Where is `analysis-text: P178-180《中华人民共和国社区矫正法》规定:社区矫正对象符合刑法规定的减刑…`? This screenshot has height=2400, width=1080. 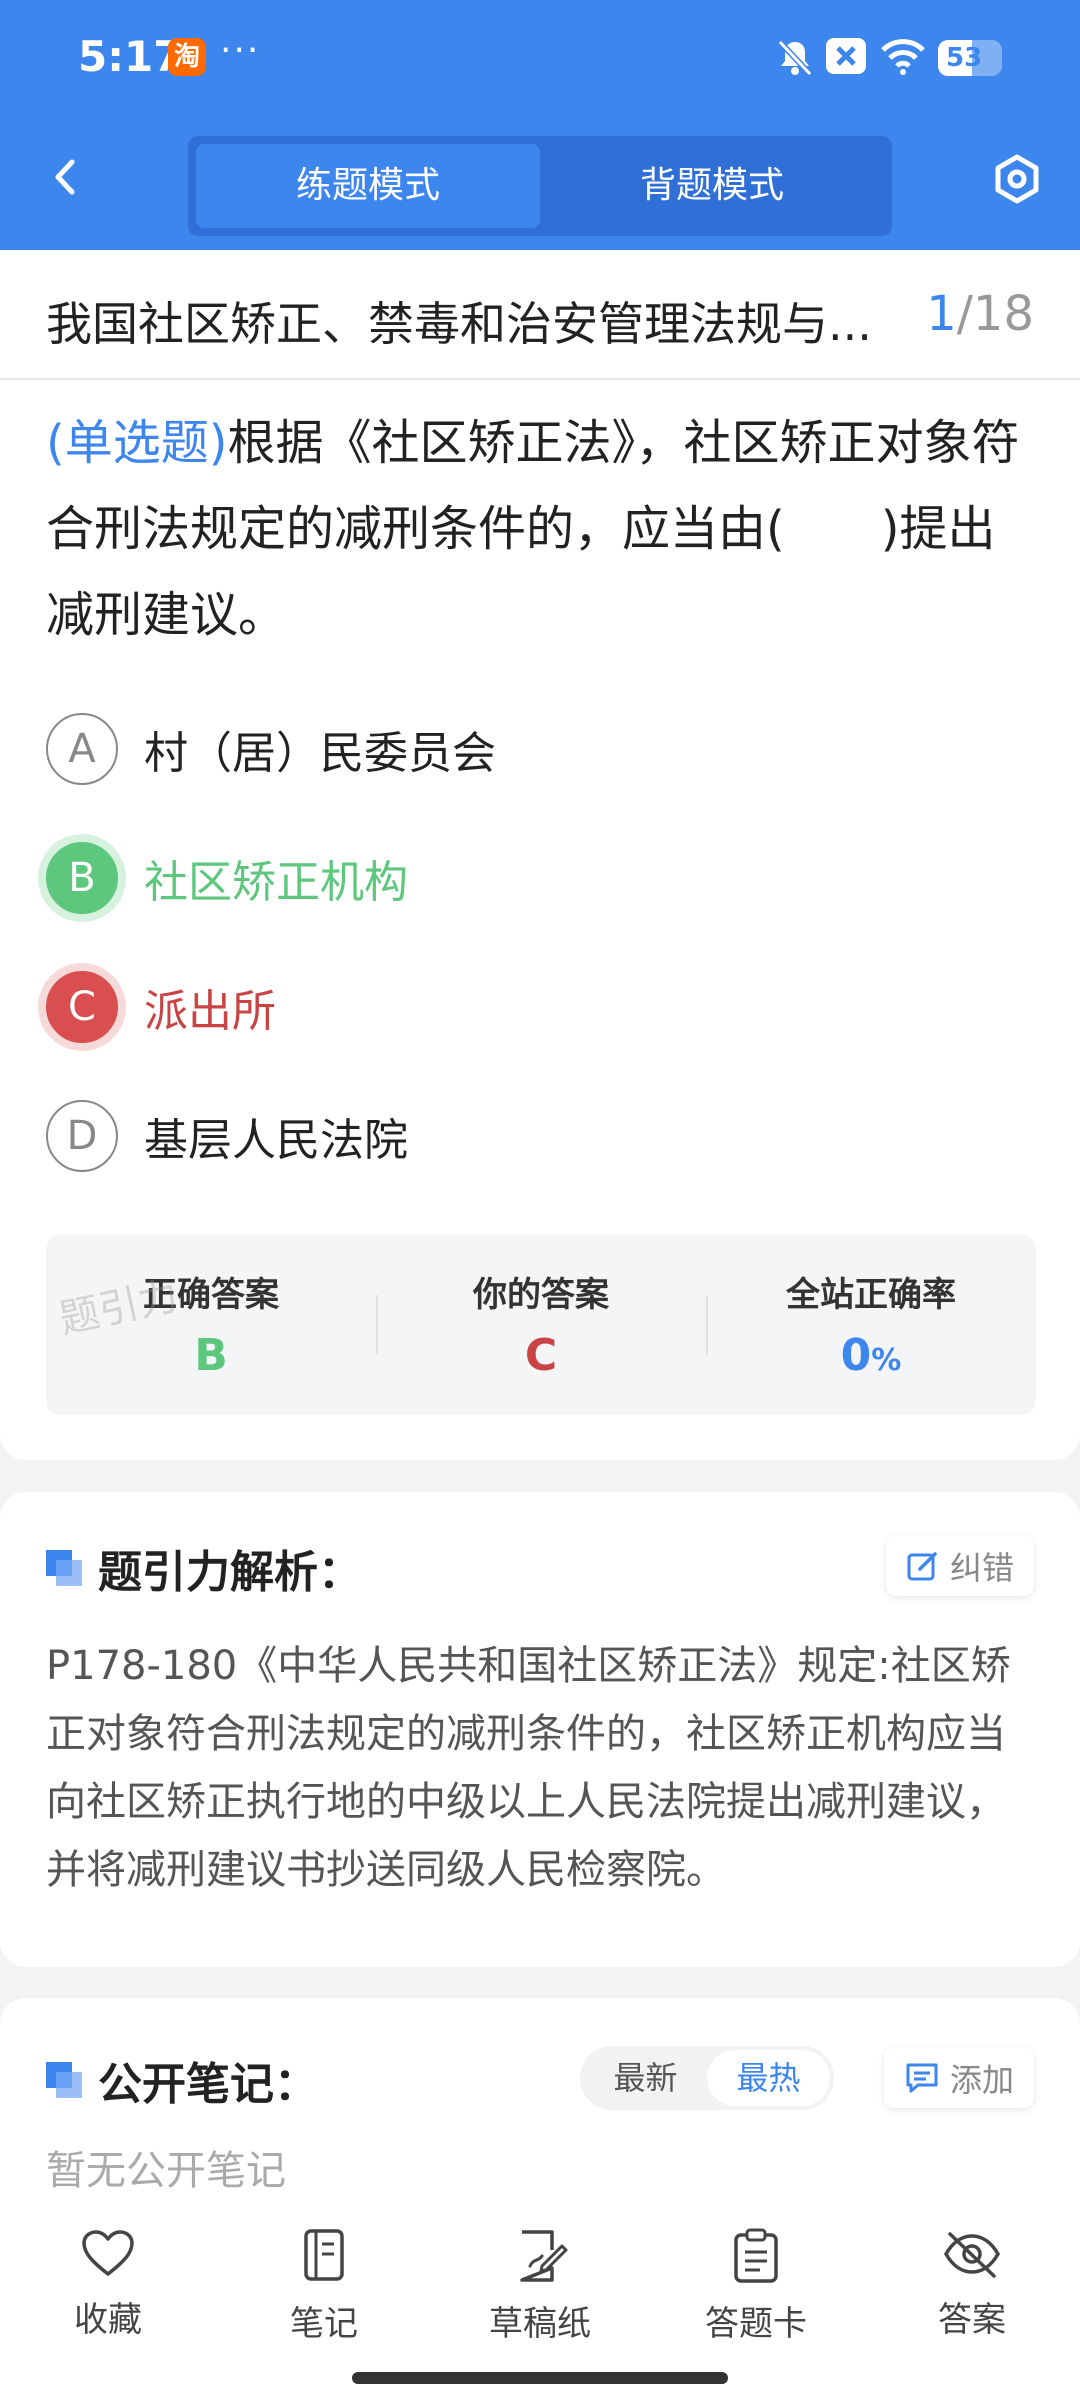
analysis-text: P178-180《中华人民共和国社区矫正法》规定:社区矫正对象符合刑法规定的减刑… is located at coordinates (528, 1768).